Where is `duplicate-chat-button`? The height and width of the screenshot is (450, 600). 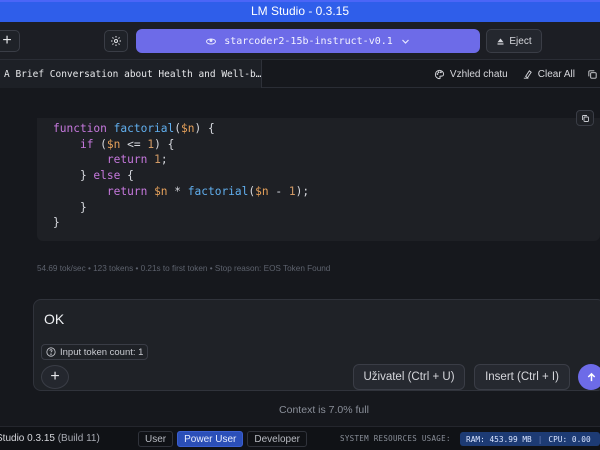 duplicate-chat-button is located at coordinates (592, 74).